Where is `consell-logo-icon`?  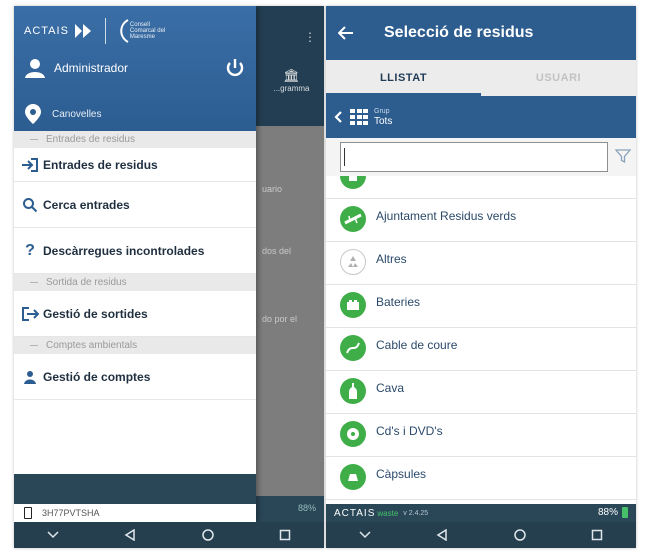
consell-logo-icon is located at coordinates (124, 31).